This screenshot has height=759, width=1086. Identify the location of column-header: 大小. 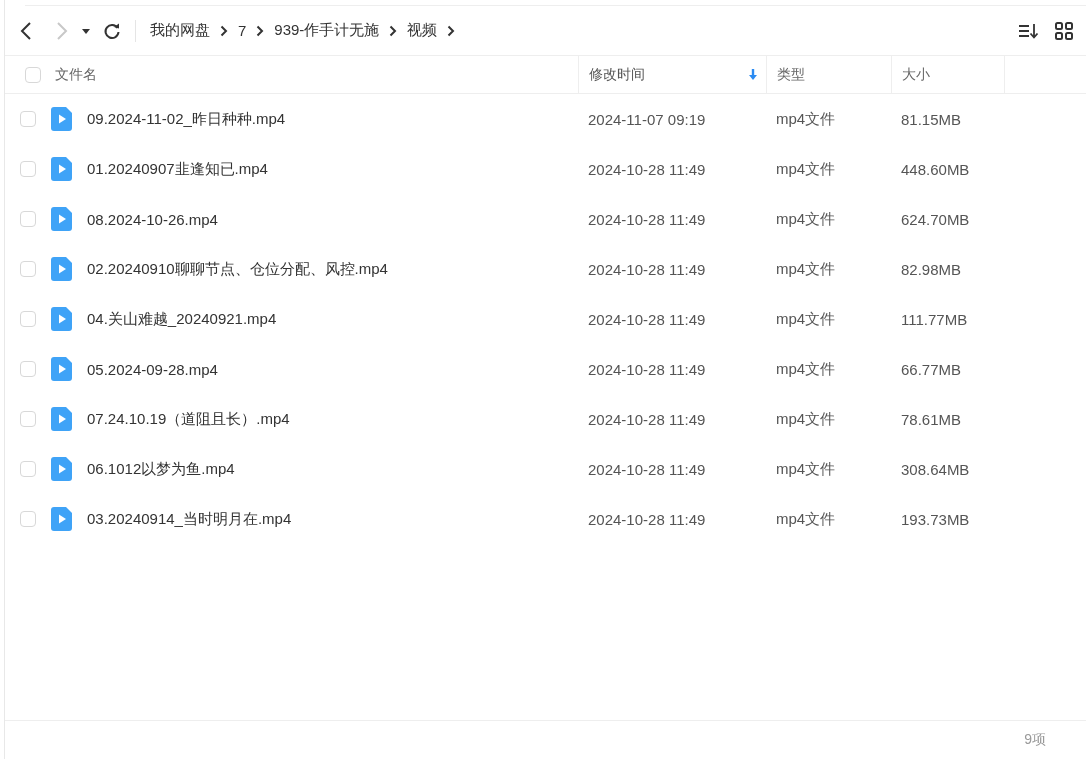
(916, 74).